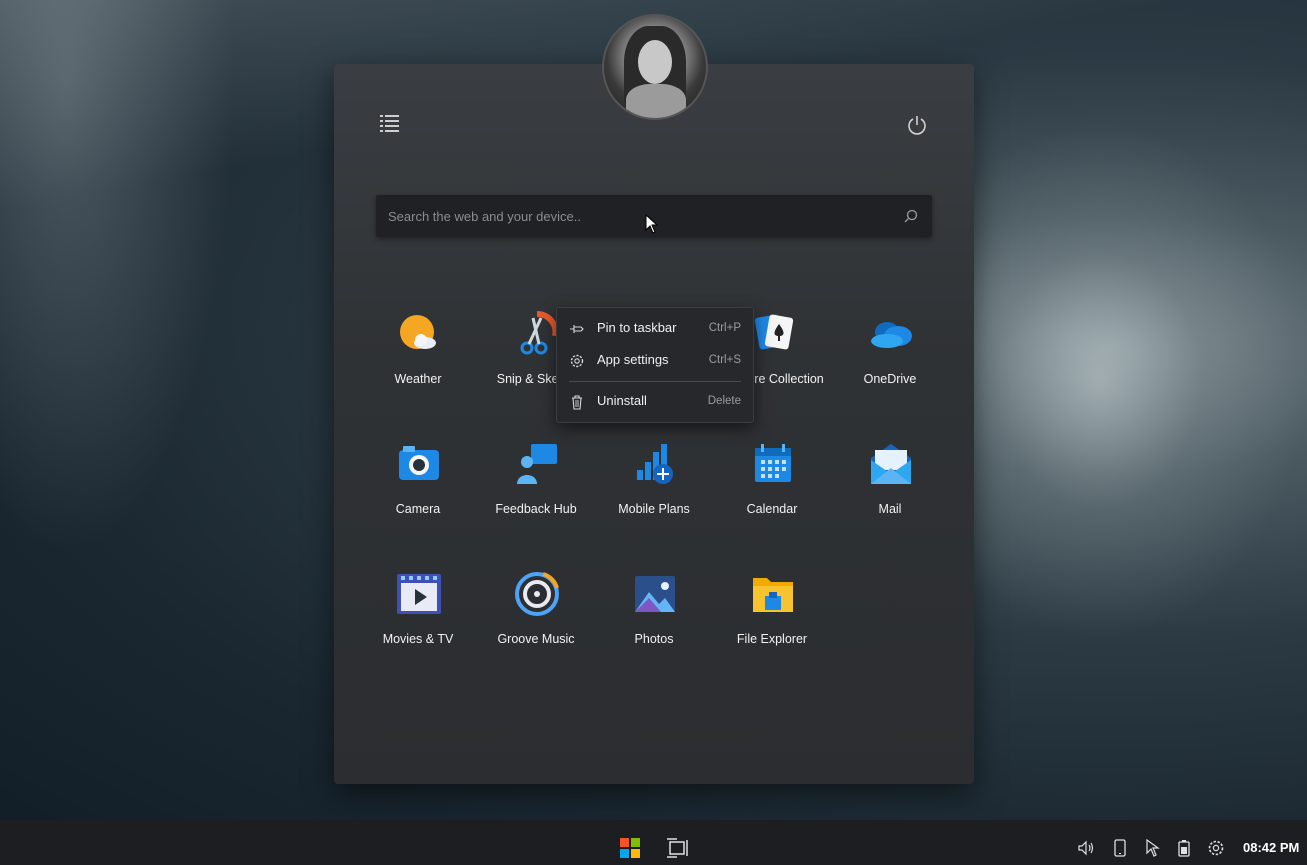 The width and height of the screenshot is (1307, 865). What do you see at coordinates (419, 463) in the screenshot?
I see `camera-icon` at bounding box center [419, 463].